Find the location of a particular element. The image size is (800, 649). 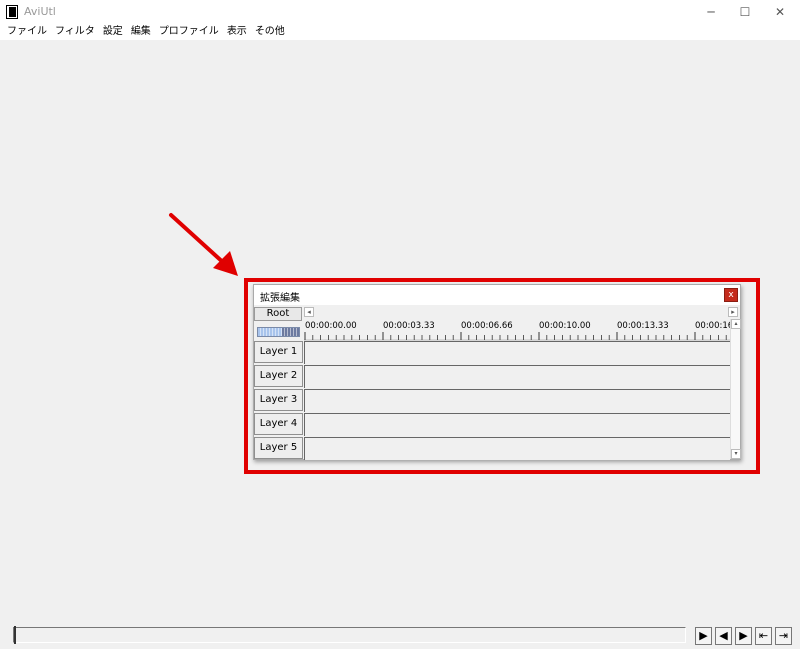

next-frame-button: ▶ is located at coordinates (743, 636).